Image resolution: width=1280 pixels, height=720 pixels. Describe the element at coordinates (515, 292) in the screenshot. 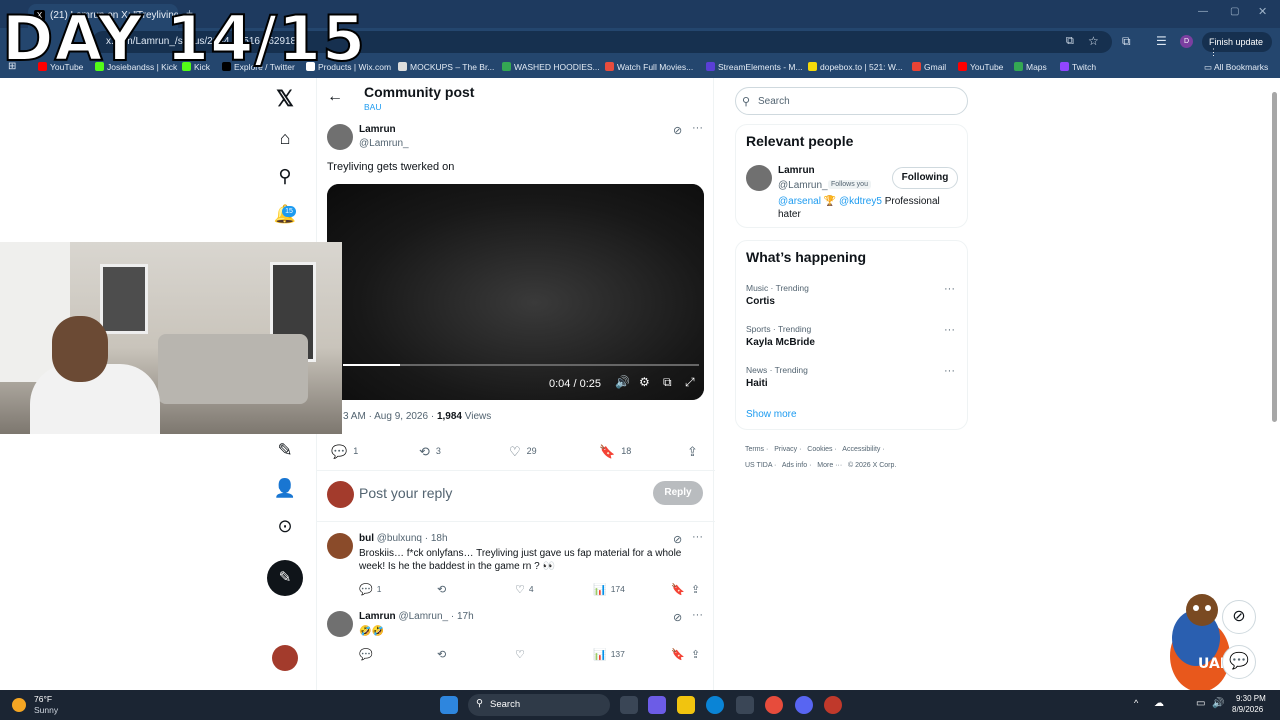

I see `video-player: 0:04 / 0:25 🔊 ⚙ ⧉ ⤢` at that location.